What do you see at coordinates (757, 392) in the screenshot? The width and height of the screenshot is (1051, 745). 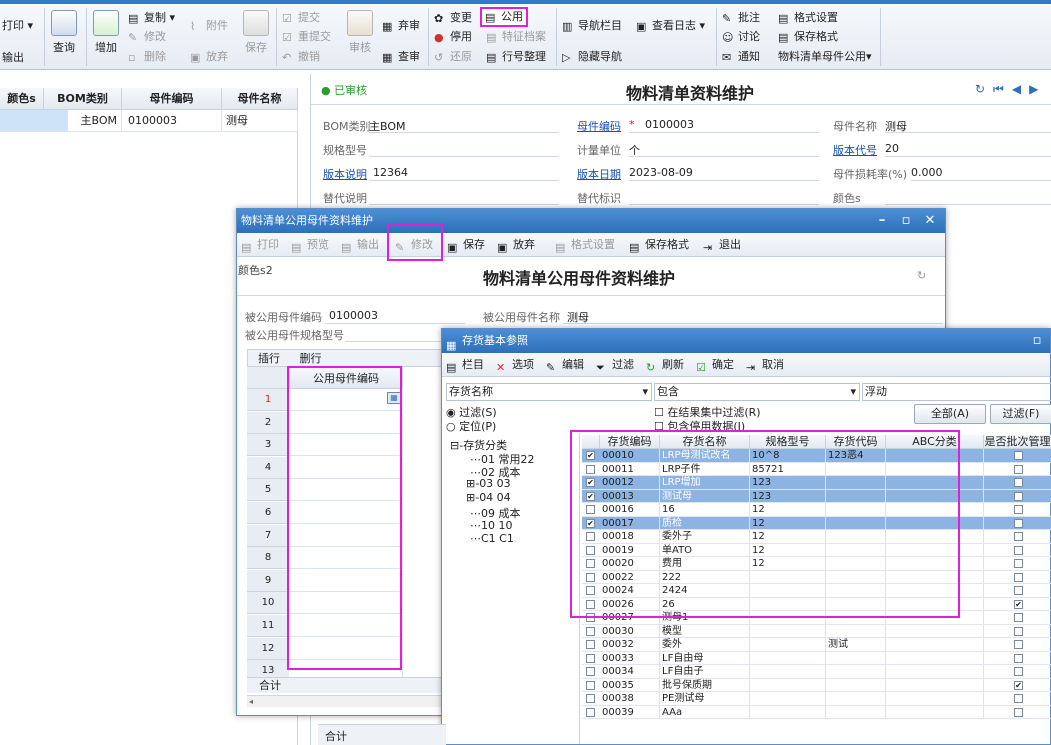 I see `filter-op-select: 包含 ▾` at bounding box center [757, 392].